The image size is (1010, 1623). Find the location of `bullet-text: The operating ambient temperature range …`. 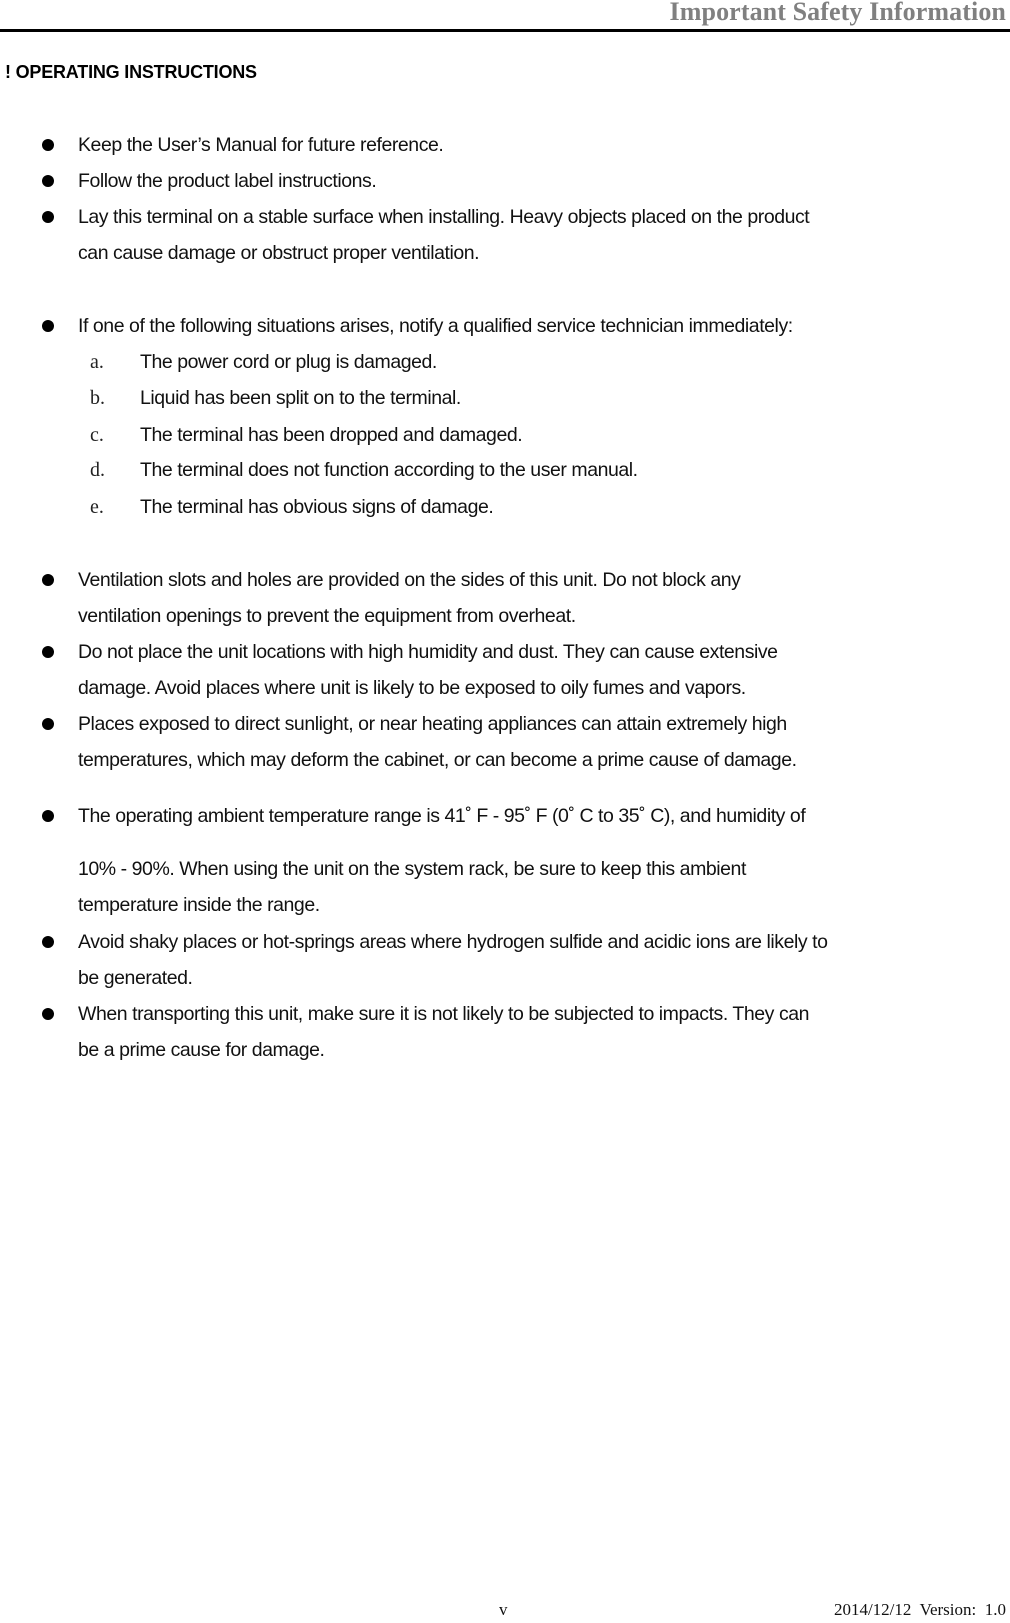

bullet-text: The operating ambient temperature range … is located at coordinates (442, 816).